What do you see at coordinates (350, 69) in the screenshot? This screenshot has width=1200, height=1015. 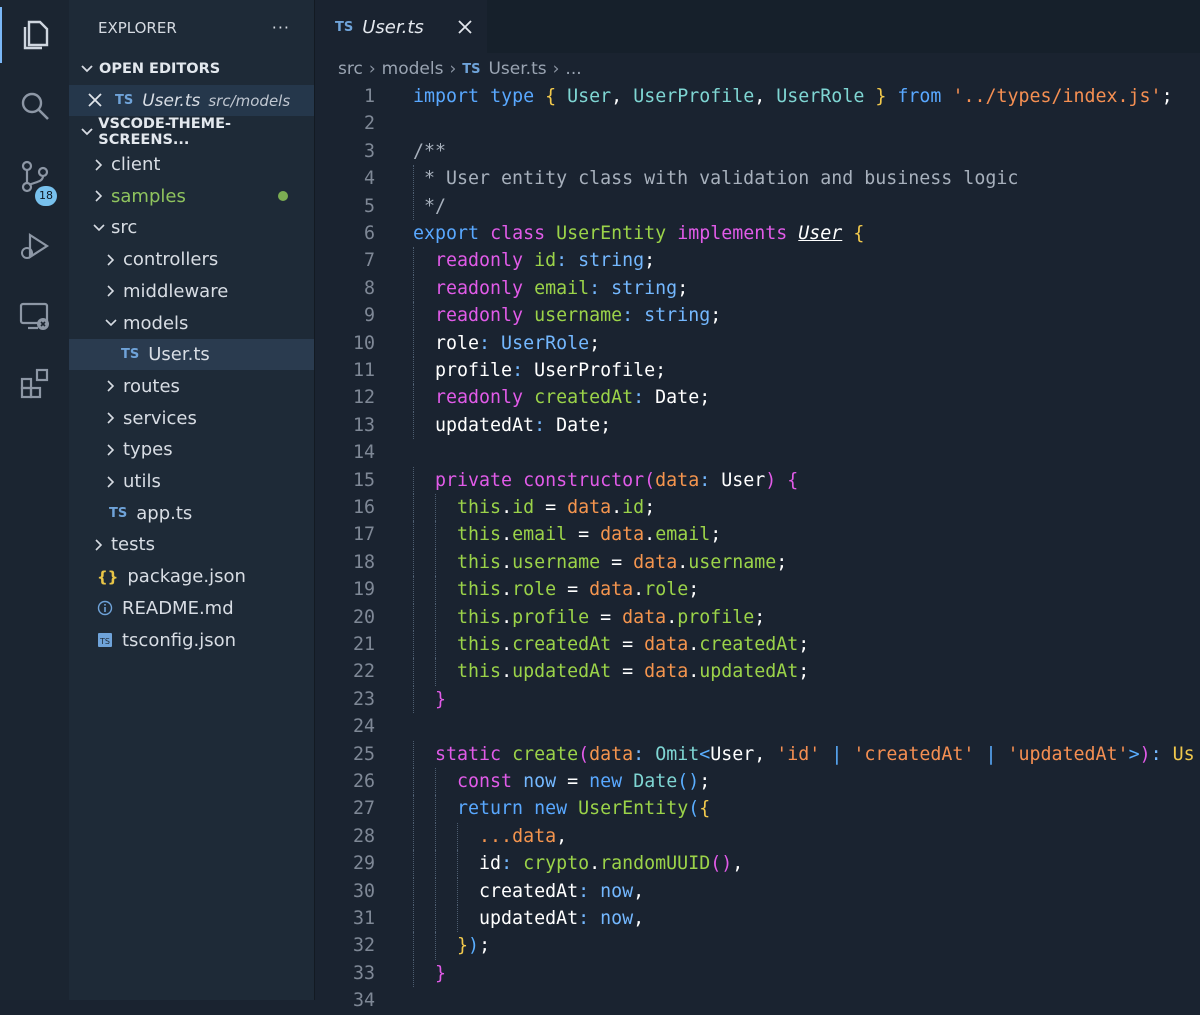 I see `breadcrumb-src: src` at bounding box center [350, 69].